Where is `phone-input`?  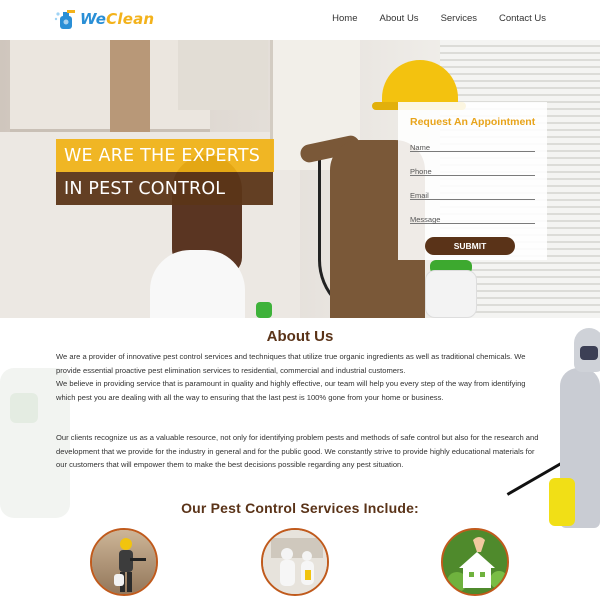 phone-input is located at coordinates (472, 171).